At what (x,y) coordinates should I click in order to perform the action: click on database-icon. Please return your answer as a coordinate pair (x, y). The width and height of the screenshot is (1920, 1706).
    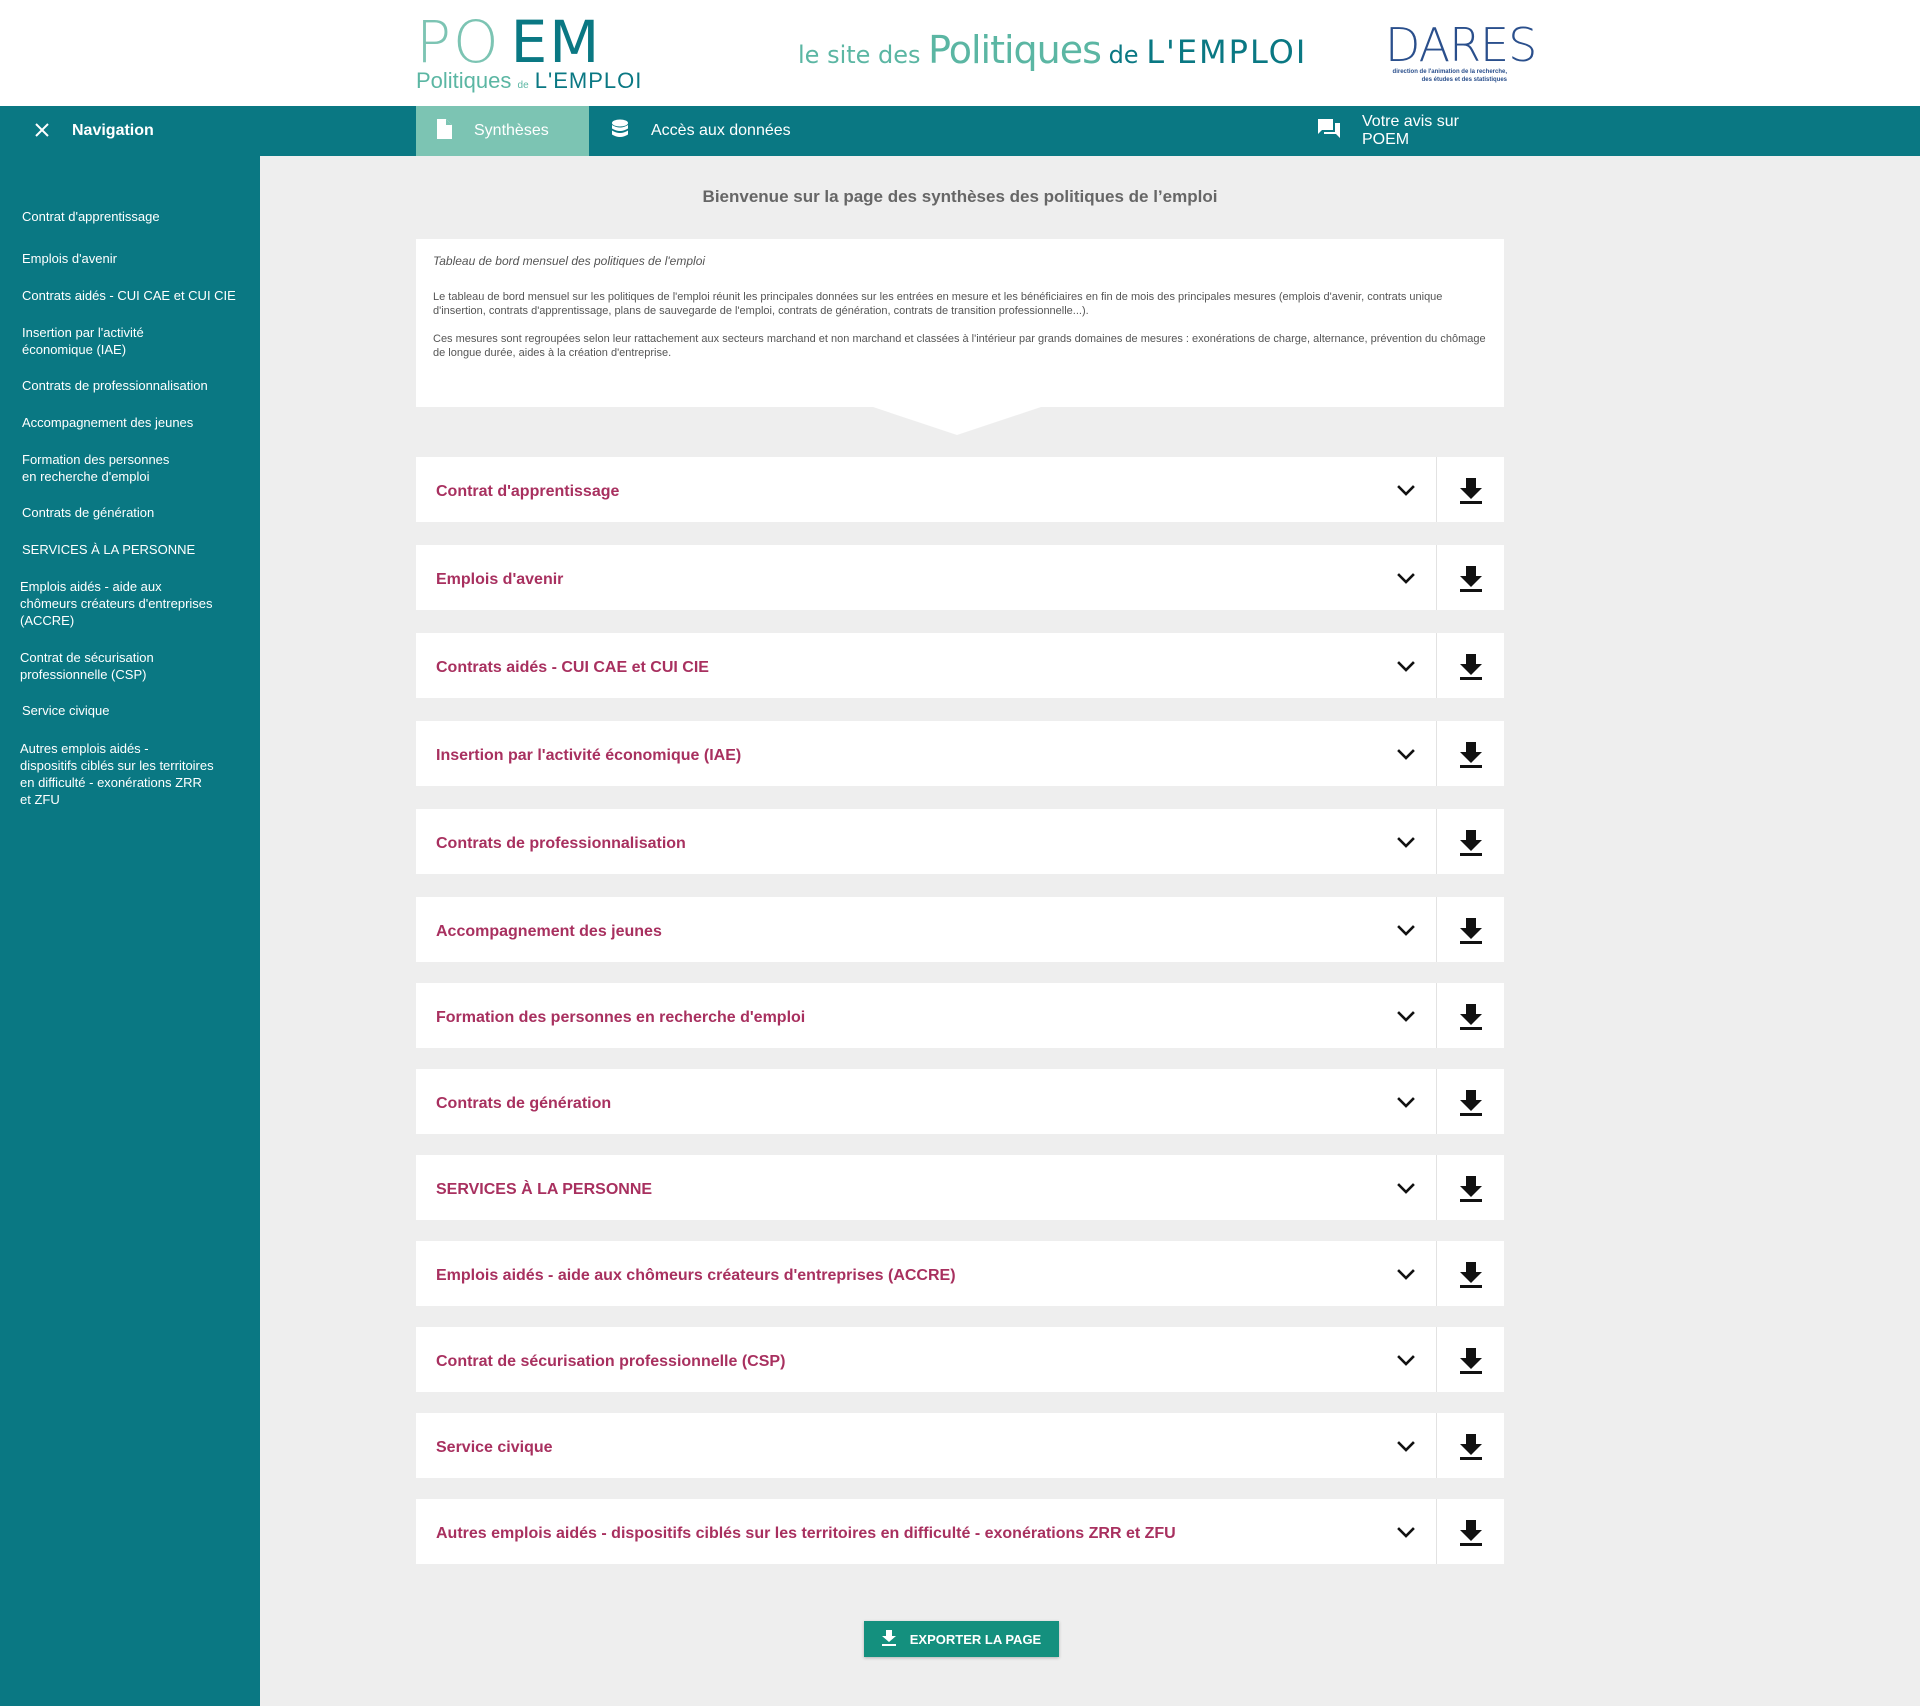
    Looking at the image, I should click on (631, 131).